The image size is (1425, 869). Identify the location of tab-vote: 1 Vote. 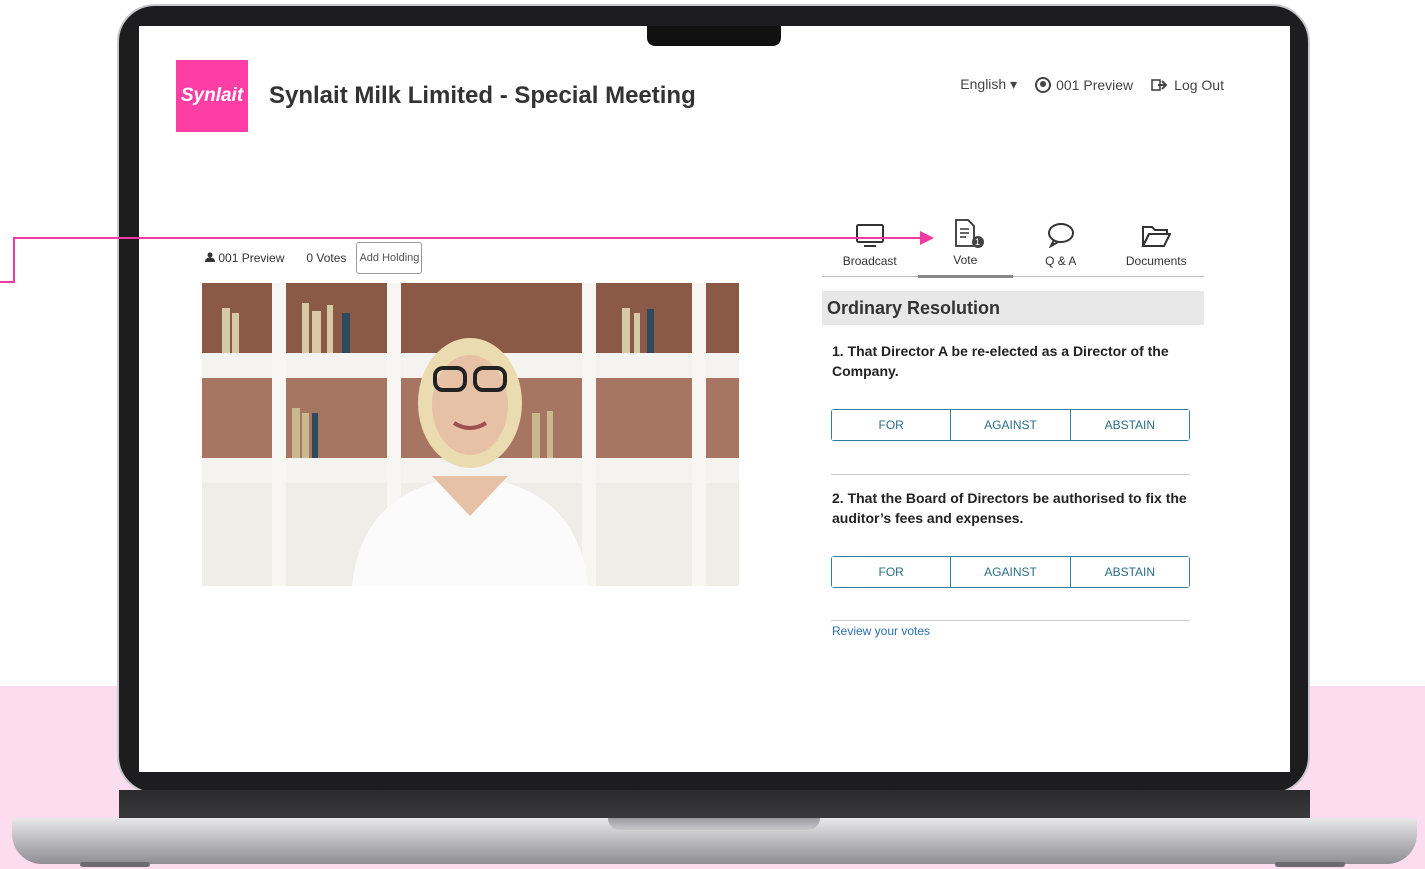
(965, 247).